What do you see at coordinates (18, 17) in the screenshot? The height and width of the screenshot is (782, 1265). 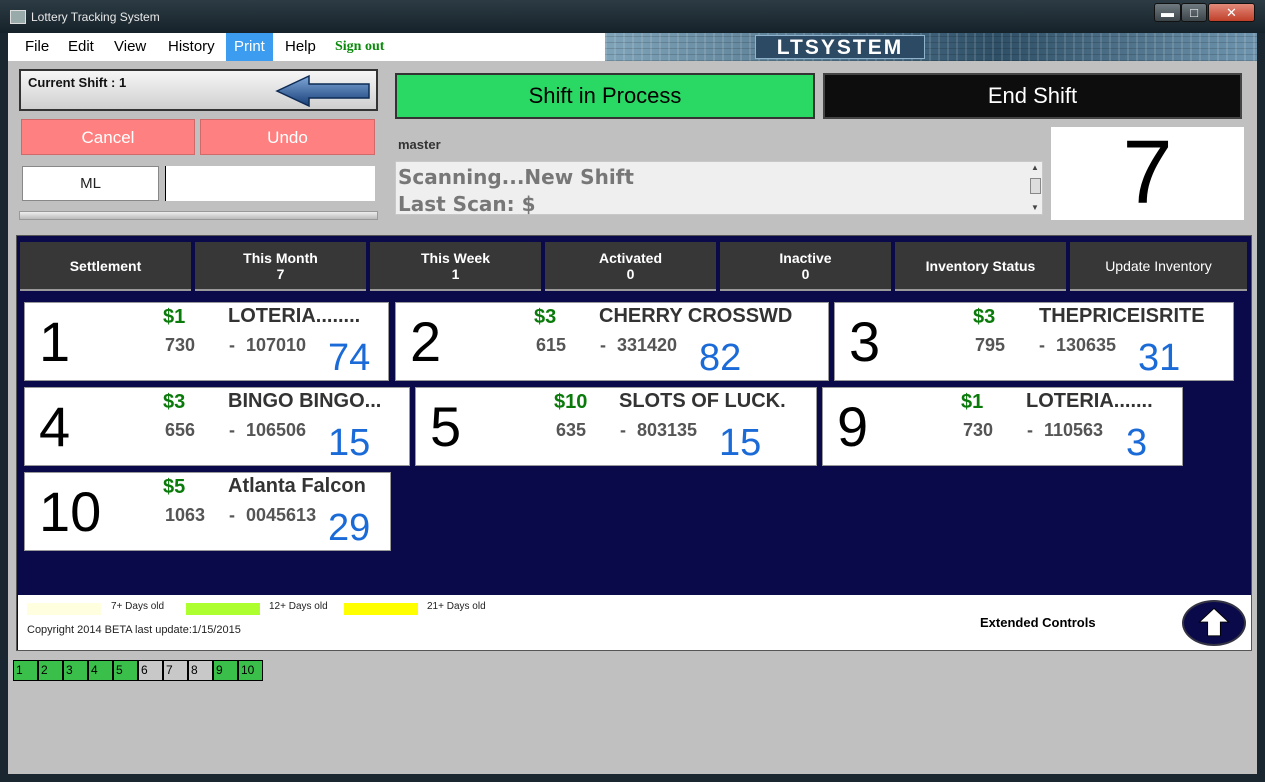 I see `app-icon` at bounding box center [18, 17].